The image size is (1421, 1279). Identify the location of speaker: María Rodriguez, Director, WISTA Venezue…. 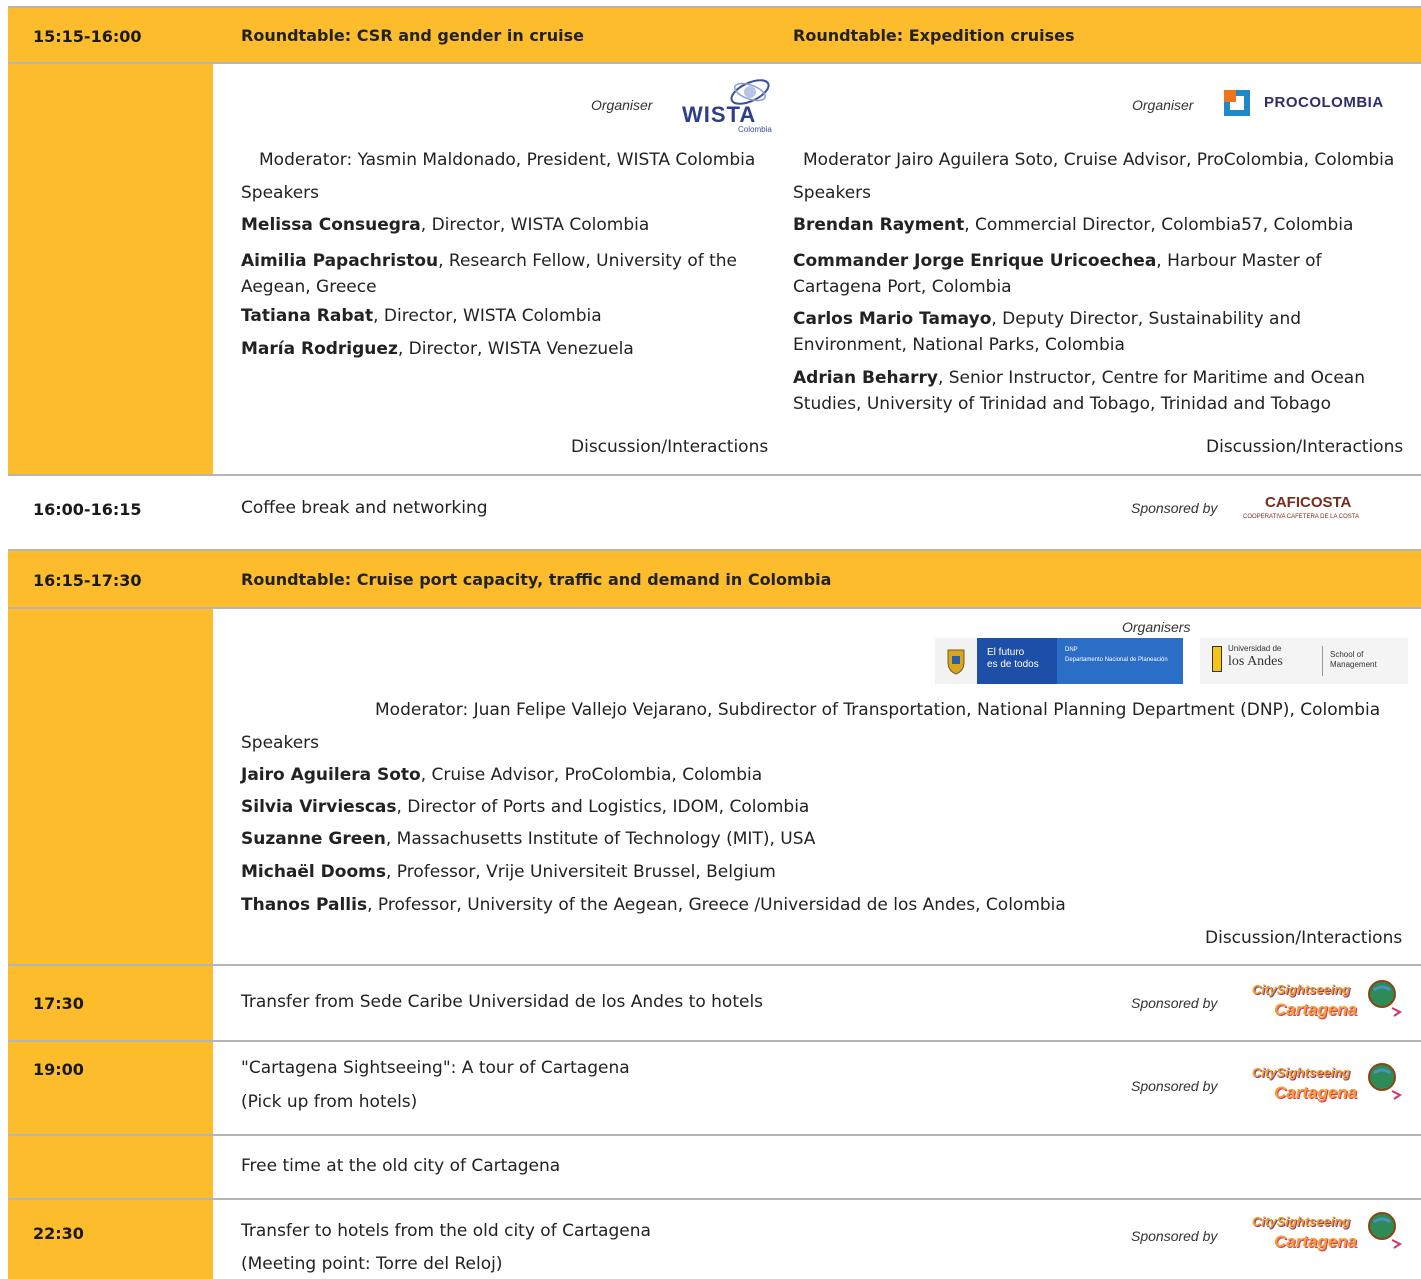
(437, 349).